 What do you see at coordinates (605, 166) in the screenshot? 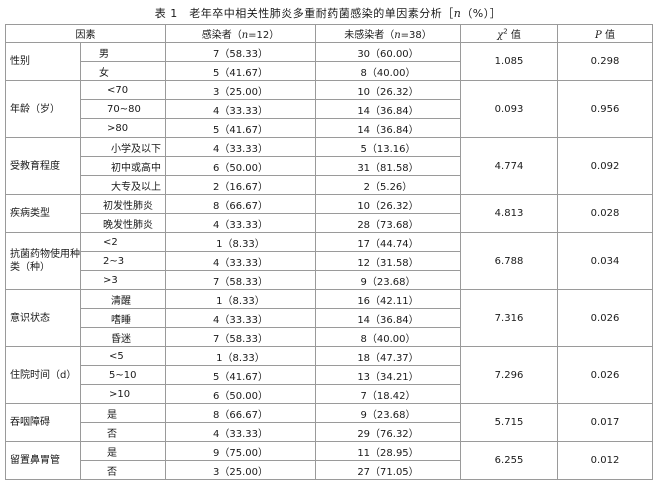
I see `p-value-cell: 0.092` at bounding box center [605, 166].